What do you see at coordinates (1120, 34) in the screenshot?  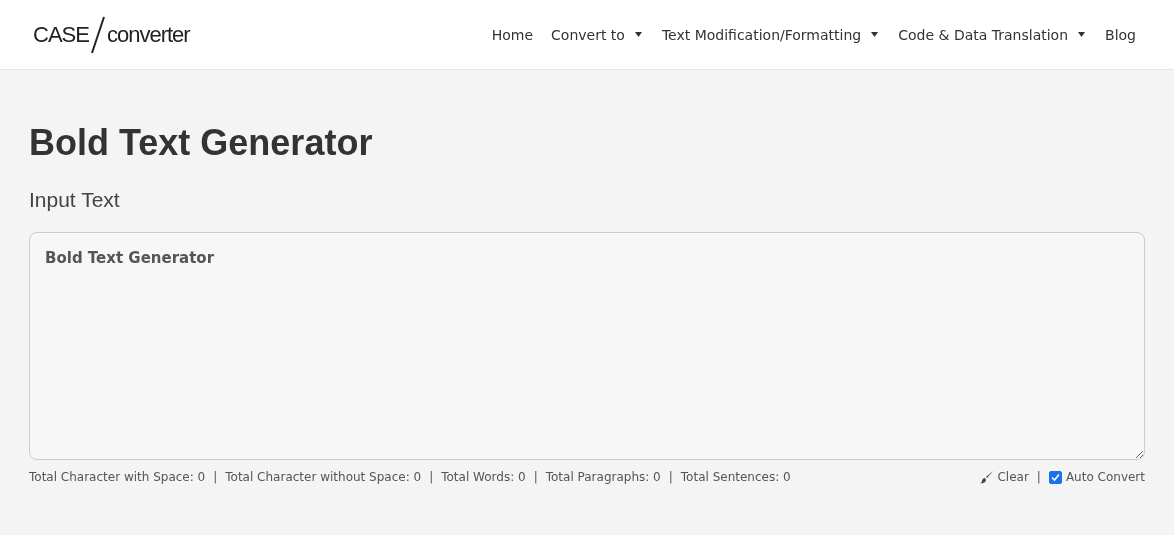 I see `nav-link: Blog` at bounding box center [1120, 34].